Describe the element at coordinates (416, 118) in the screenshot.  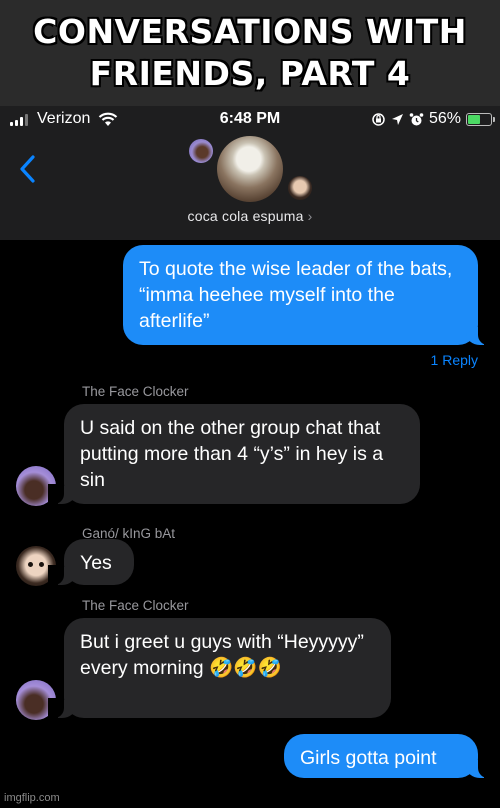
I see `alarm-icon` at that location.